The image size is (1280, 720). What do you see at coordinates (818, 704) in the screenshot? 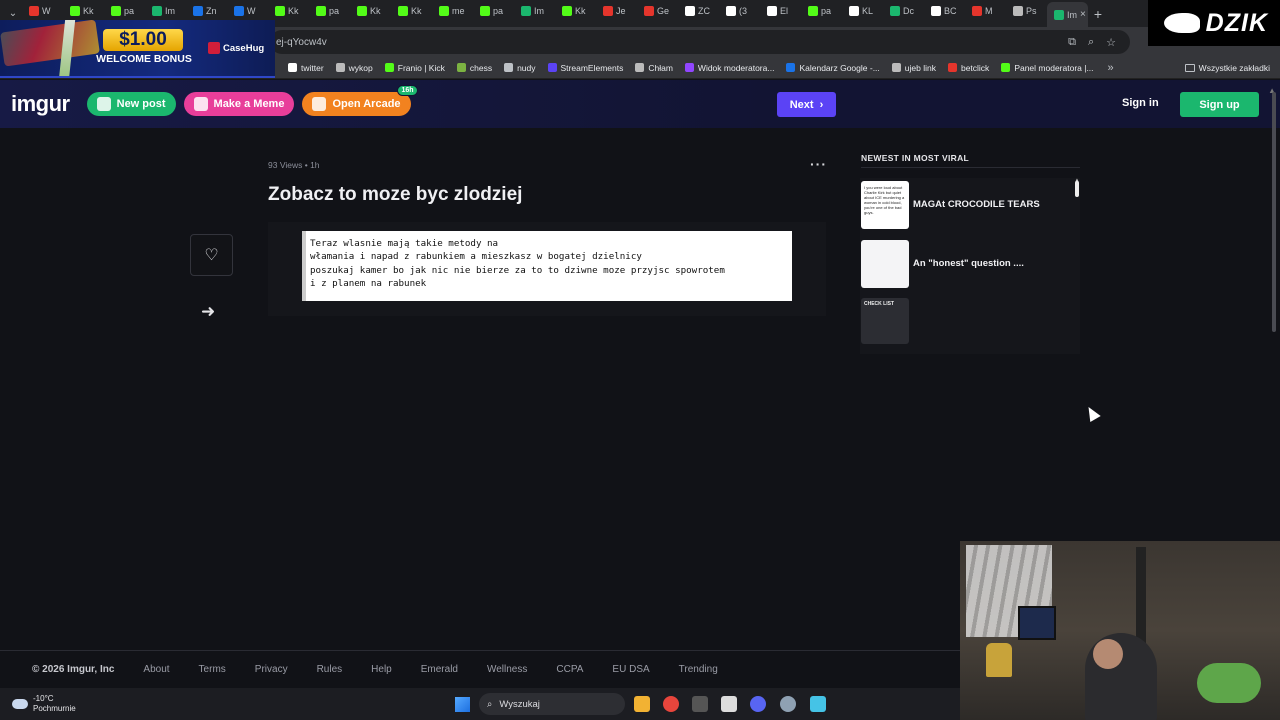
I see `notepad-icon` at bounding box center [818, 704].